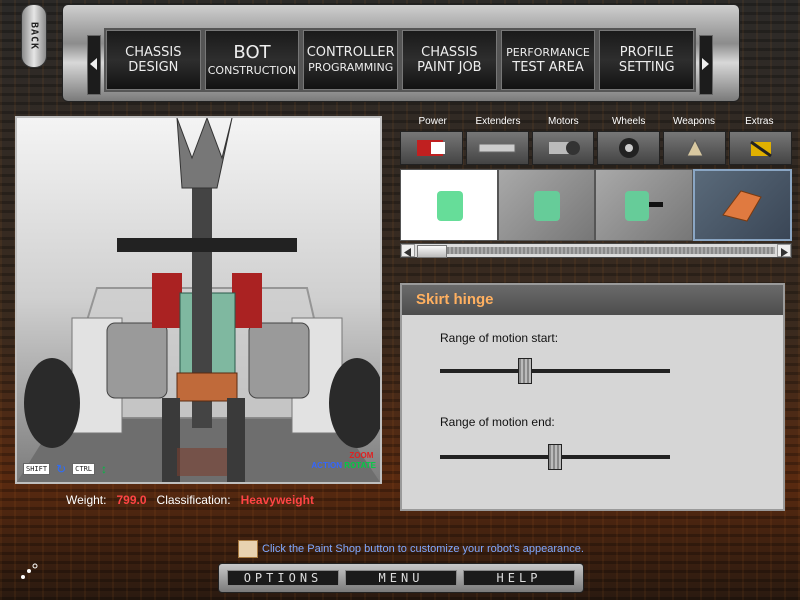 This screenshot has width=800, height=600. Describe the element at coordinates (499, 338) in the screenshot. I see `range-start-label: Range of motion start:` at that location.